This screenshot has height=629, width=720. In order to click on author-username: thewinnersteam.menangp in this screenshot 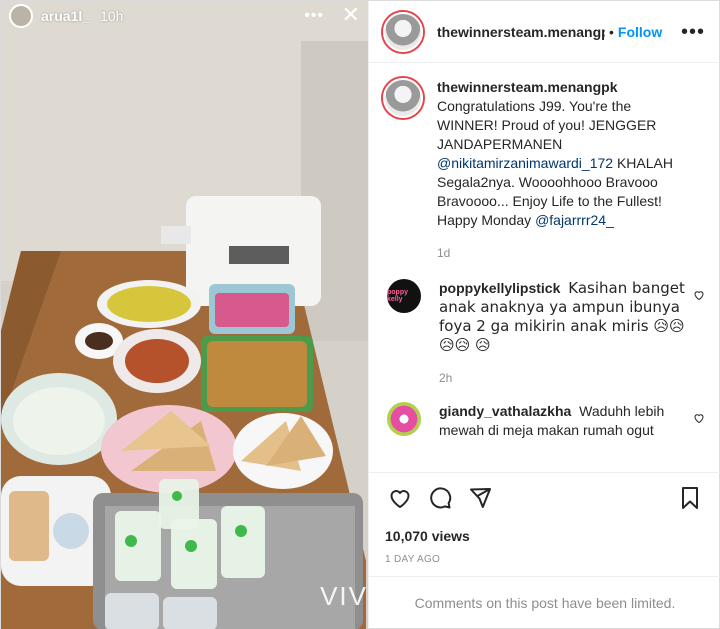, I will do `click(521, 32)`.